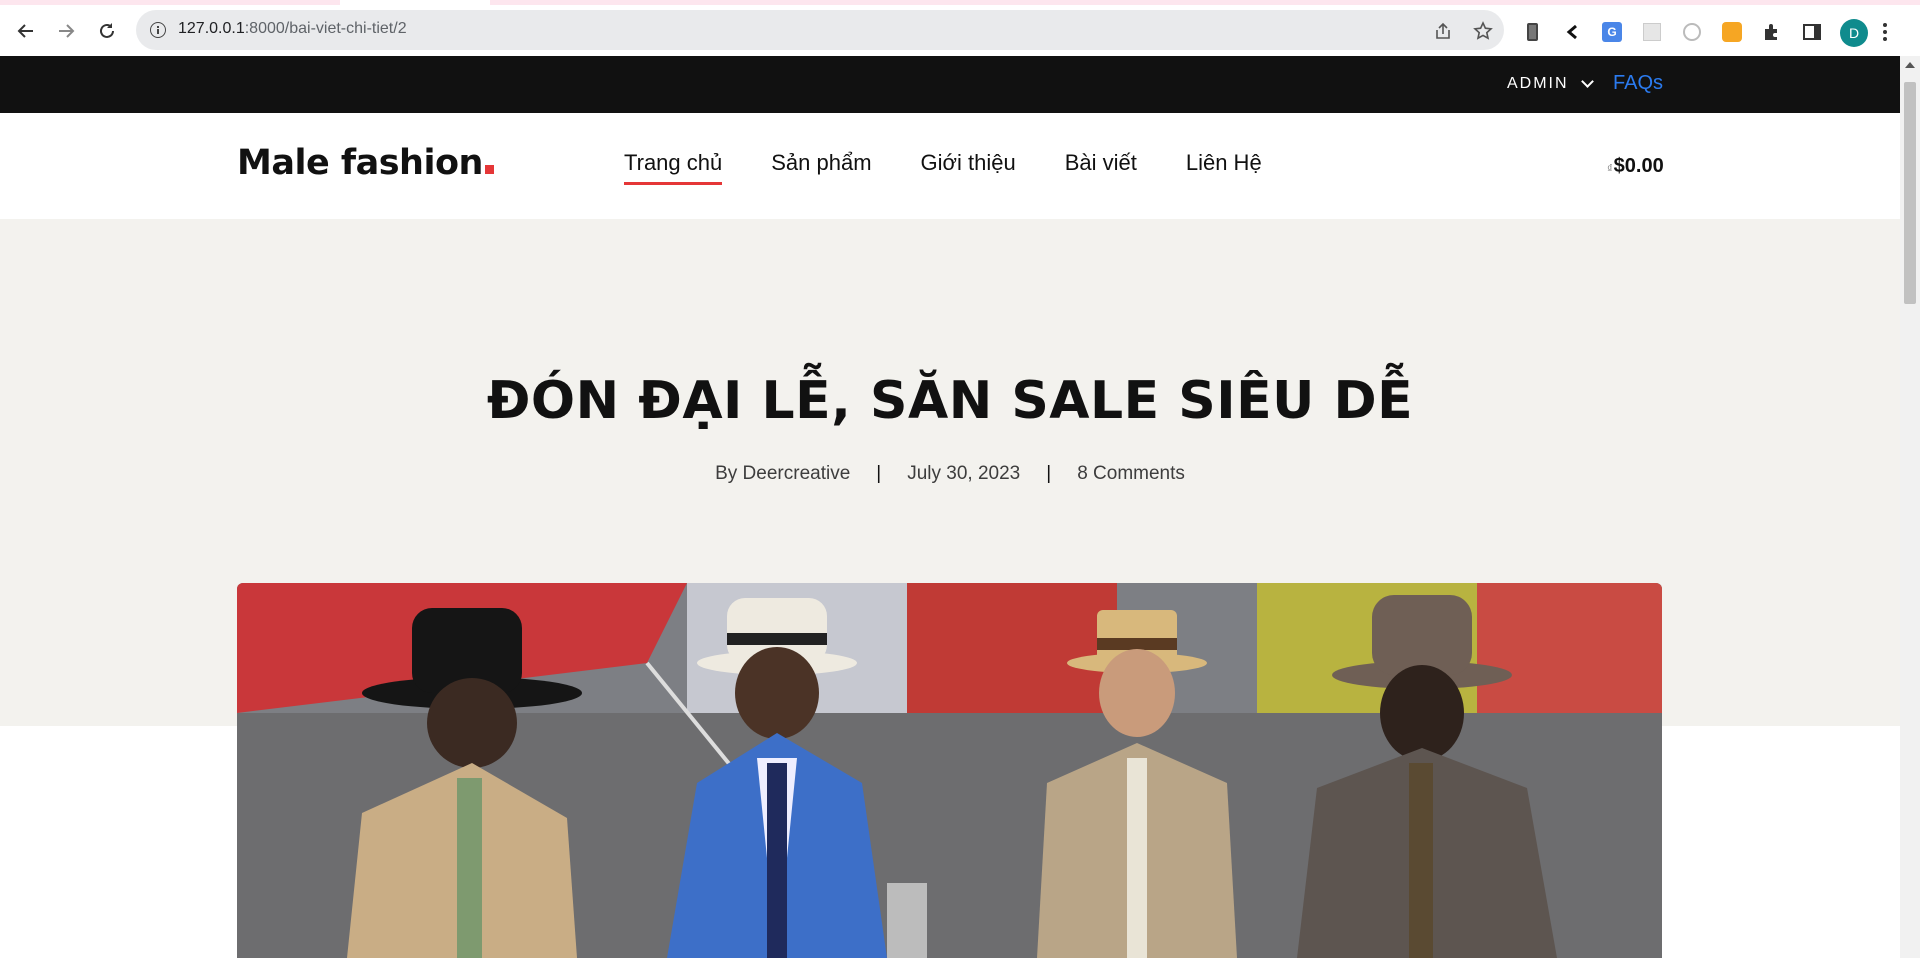 The width and height of the screenshot is (1920, 958). What do you see at coordinates (950, 401) in the screenshot?
I see `post-title: ĐÓN ĐẠI LỄ, SĂN SALE SIÊU DỄ` at bounding box center [950, 401].